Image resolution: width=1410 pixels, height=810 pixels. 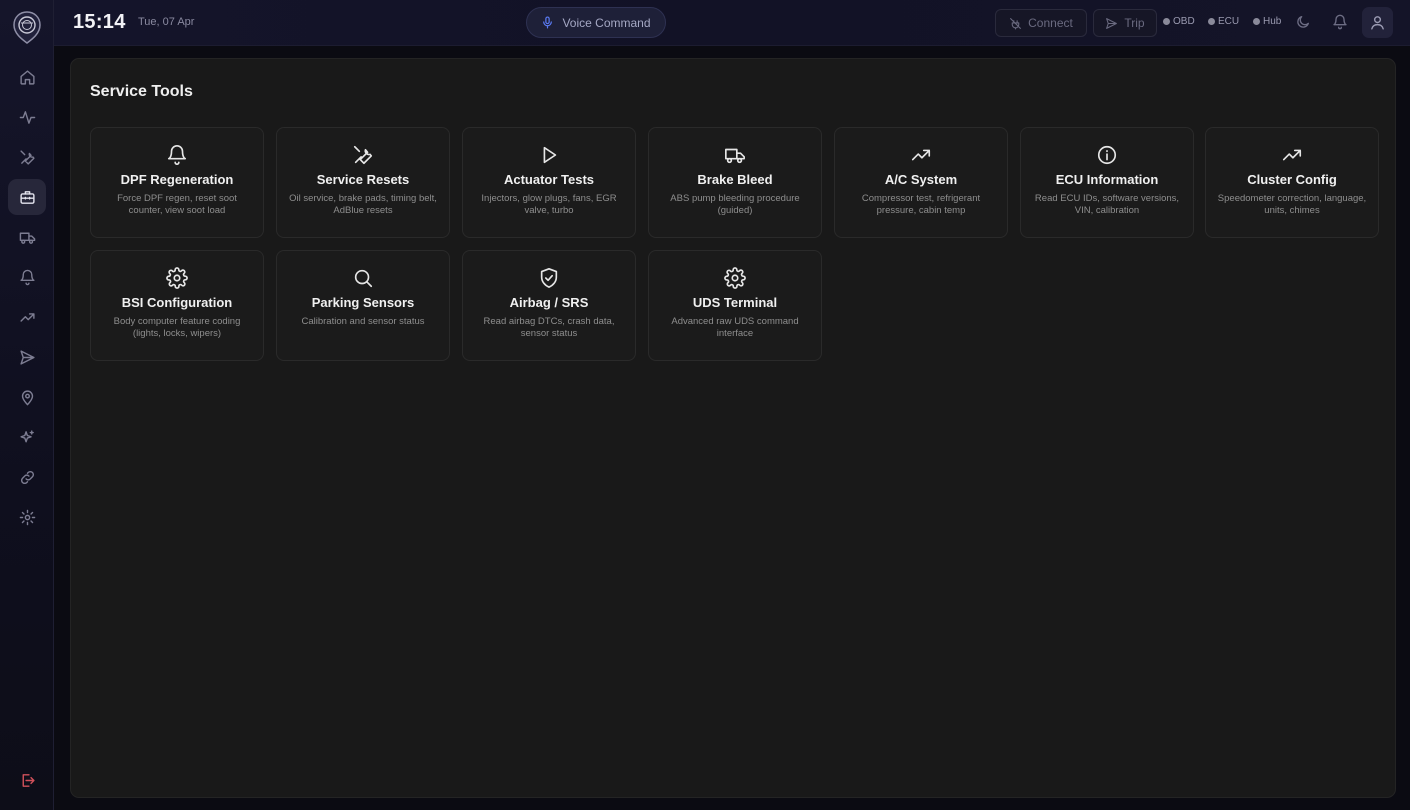 I want to click on clock-date: Tue, 07 Apr, so click(x=166, y=22).